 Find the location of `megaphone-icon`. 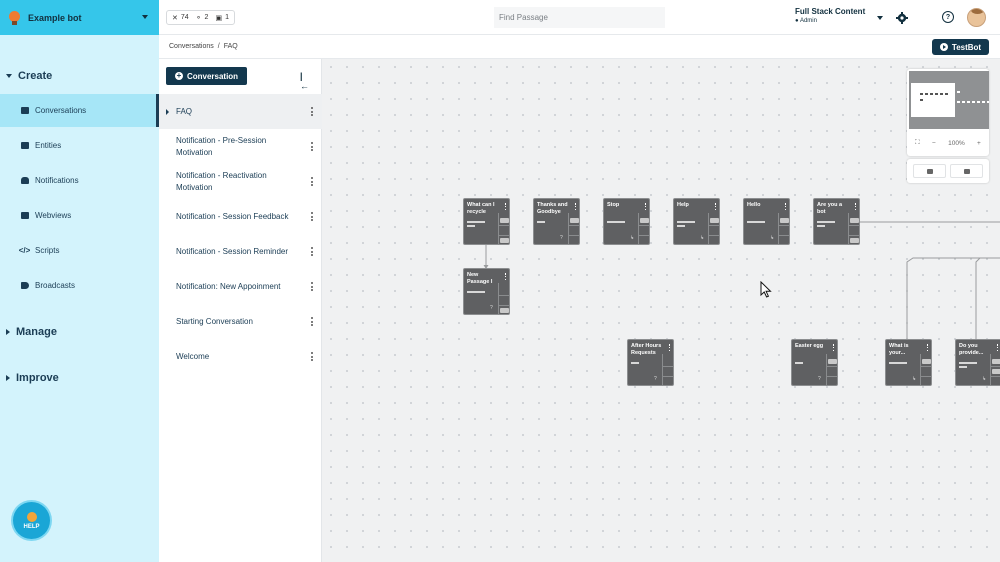

megaphone-icon is located at coordinates (24, 285).